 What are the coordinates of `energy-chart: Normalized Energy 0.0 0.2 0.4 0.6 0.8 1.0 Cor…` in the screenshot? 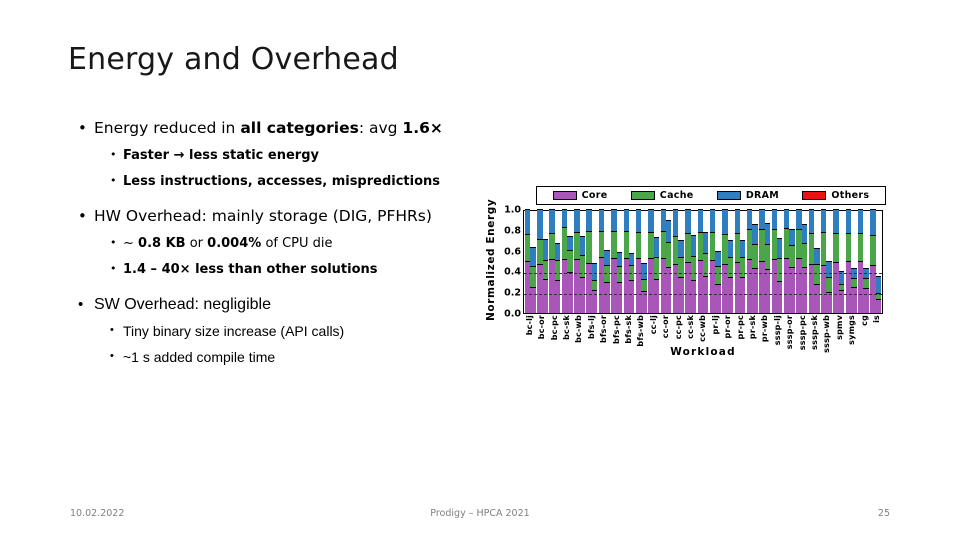 It's located at (692, 272).